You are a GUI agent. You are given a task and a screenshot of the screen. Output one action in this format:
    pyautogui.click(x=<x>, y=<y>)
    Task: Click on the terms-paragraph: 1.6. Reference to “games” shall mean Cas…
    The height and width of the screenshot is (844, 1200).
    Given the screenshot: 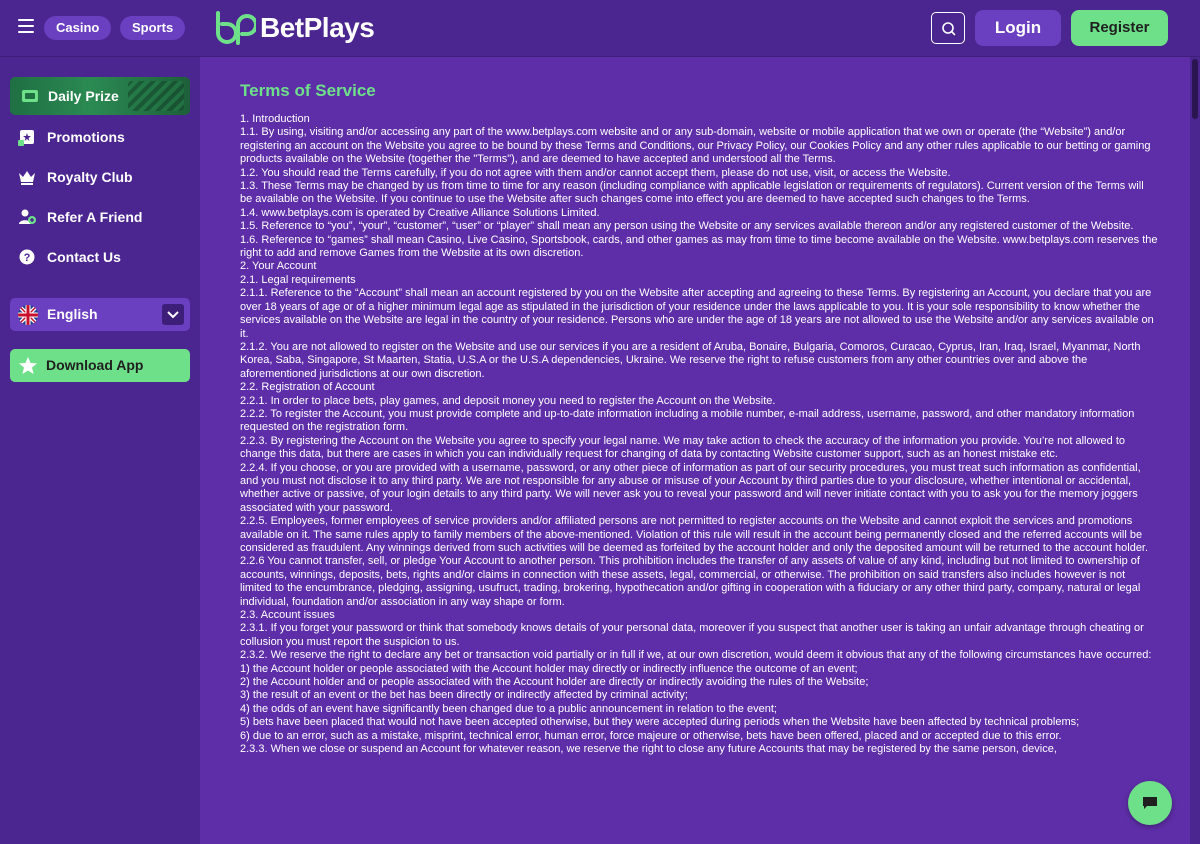 What is the action you would take?
    pyautogui.click(x=699, y=246)
    